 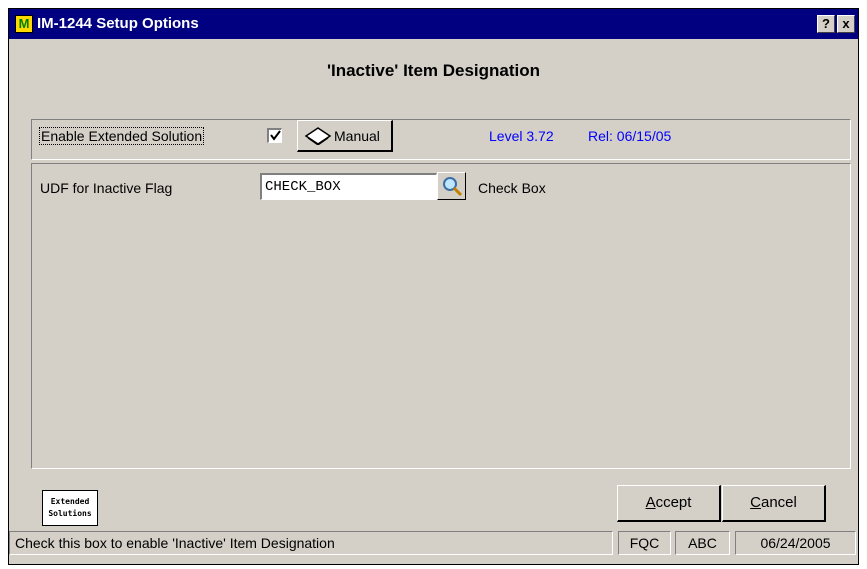 What do you see at coordinates (755, 502) in the screenshot?
I see `cancel-hotkey: C` at bounding box center [755, 502].